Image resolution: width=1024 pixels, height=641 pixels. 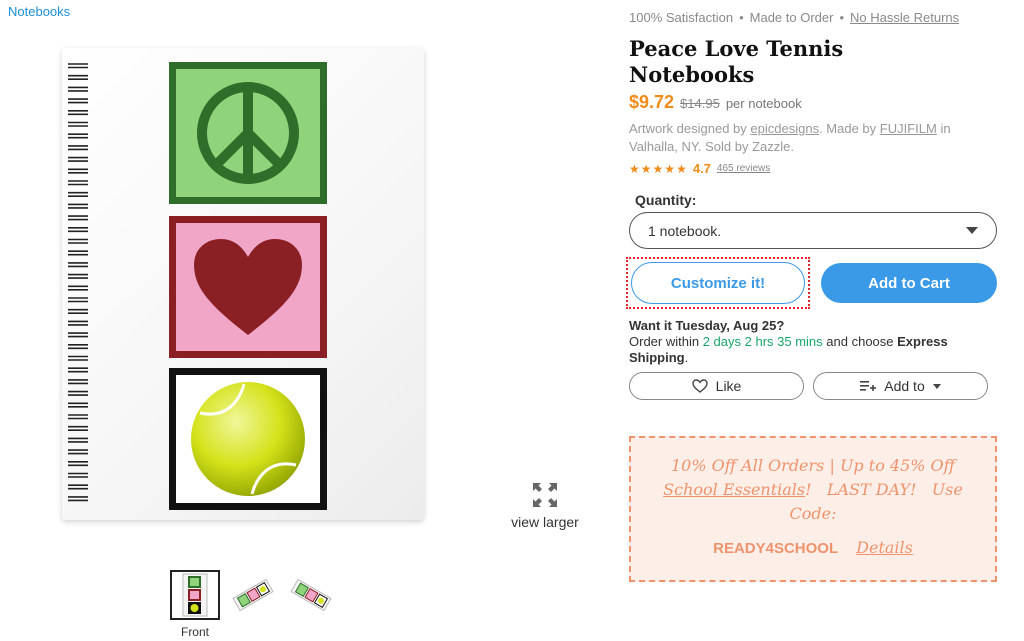 I want to click on tennis-ball-icon, so click(x=248, y=439).